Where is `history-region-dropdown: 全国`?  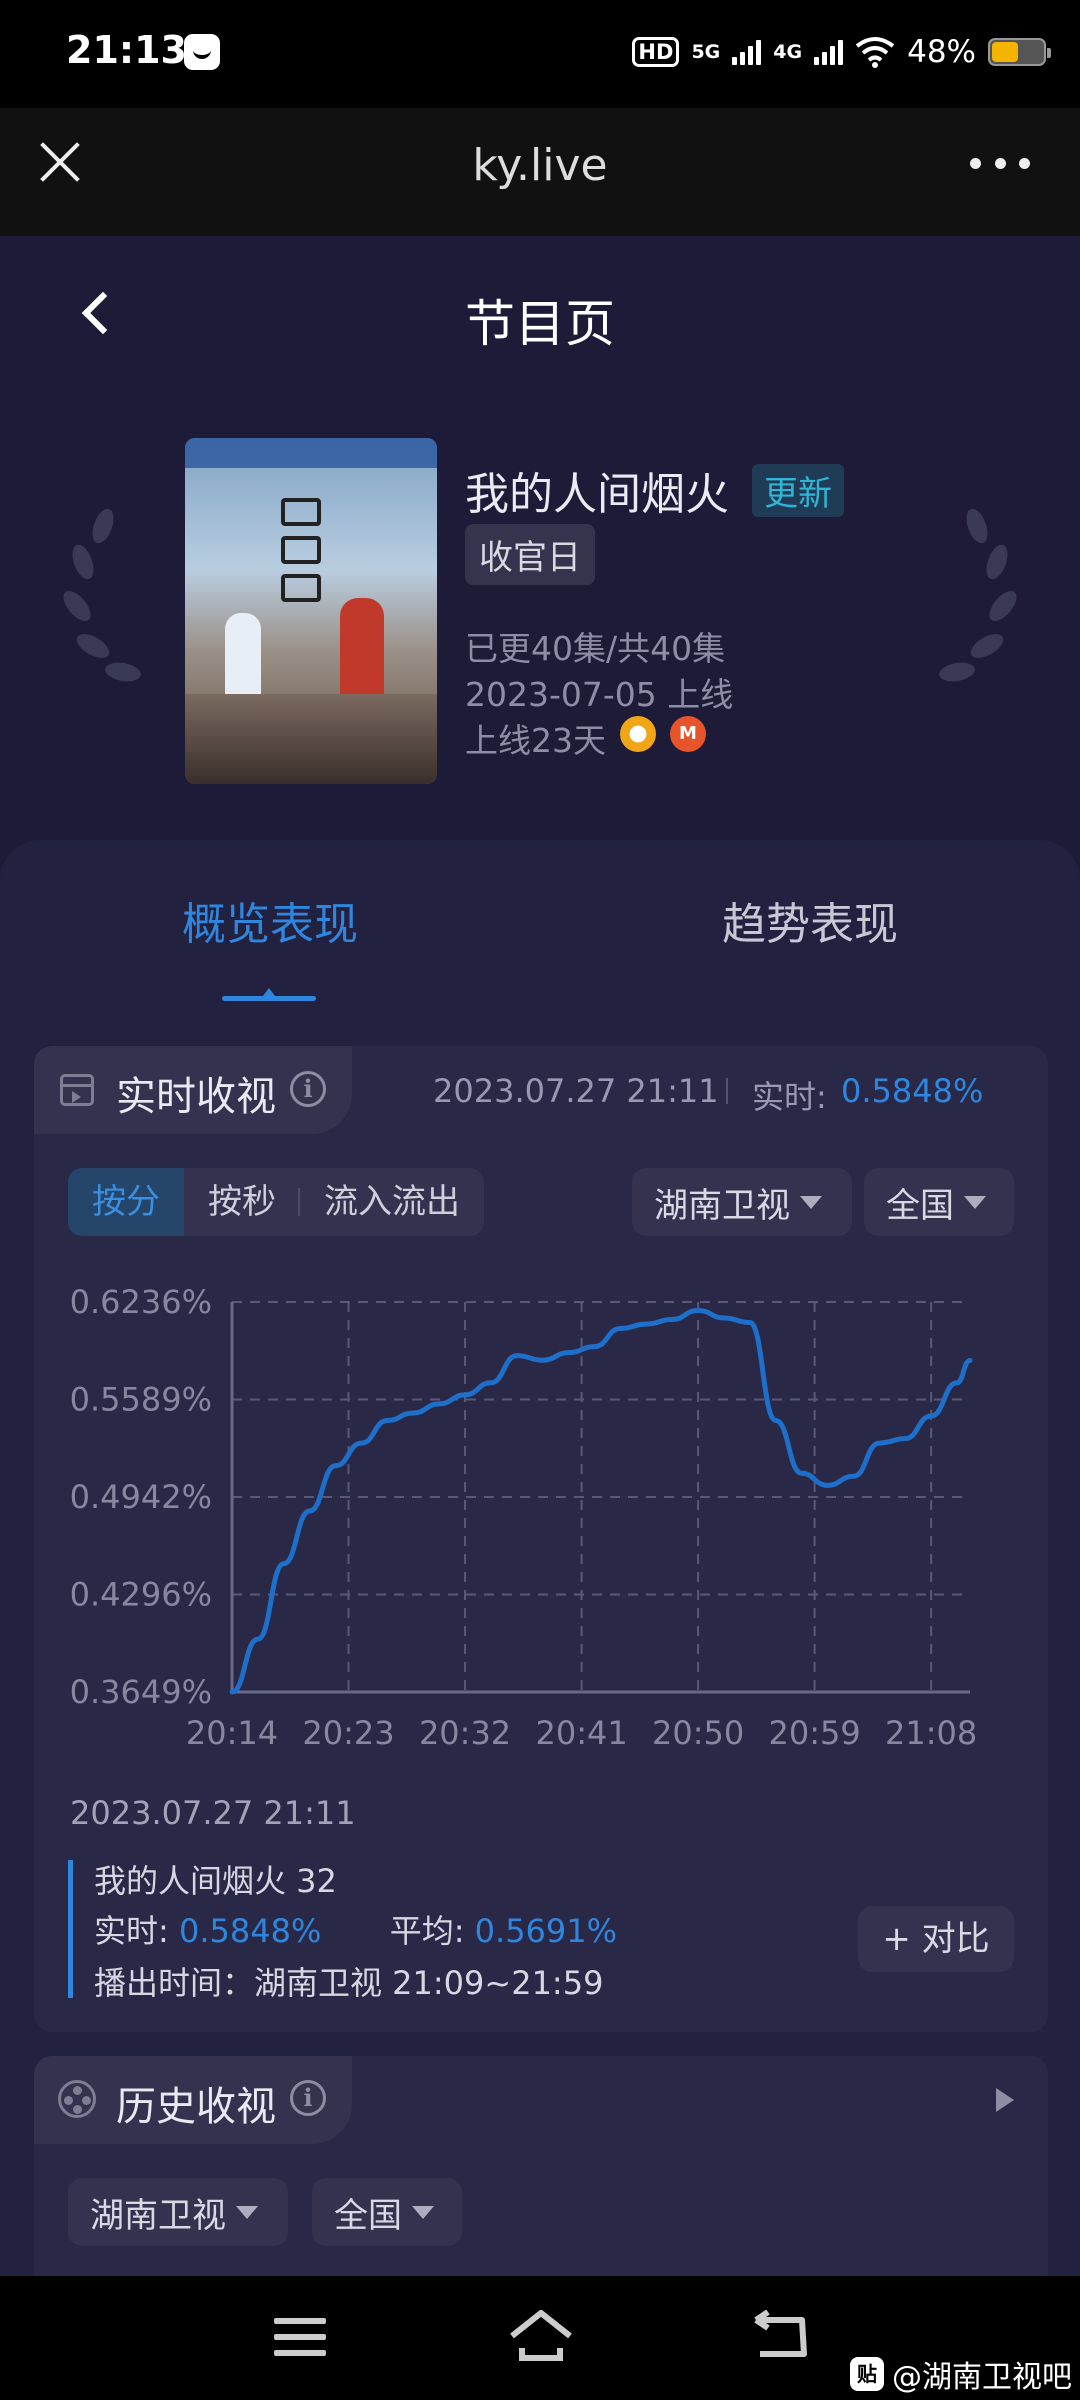 history-region-dropdown: 全国 is located at coordinates (387, 2212).